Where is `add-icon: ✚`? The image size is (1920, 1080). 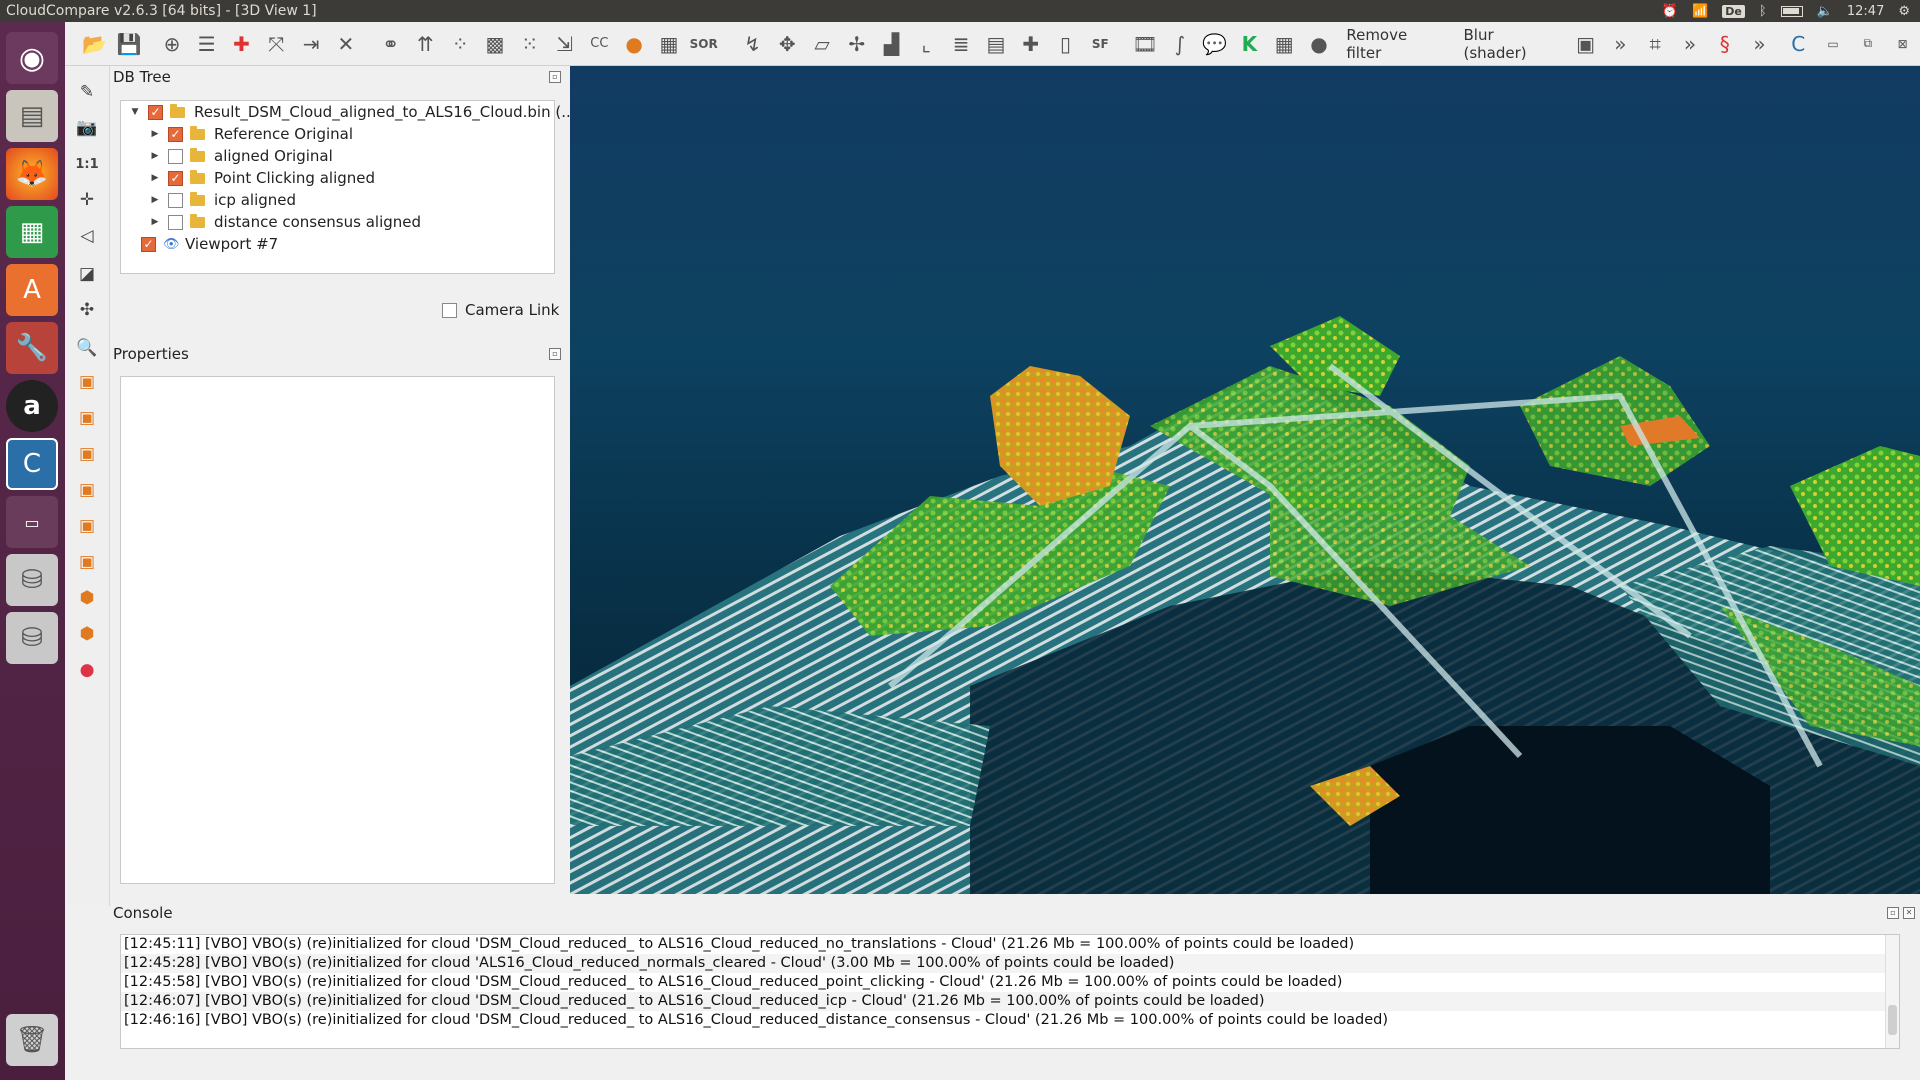
add-icon: ✚ is located at coordinates (1030, 44).